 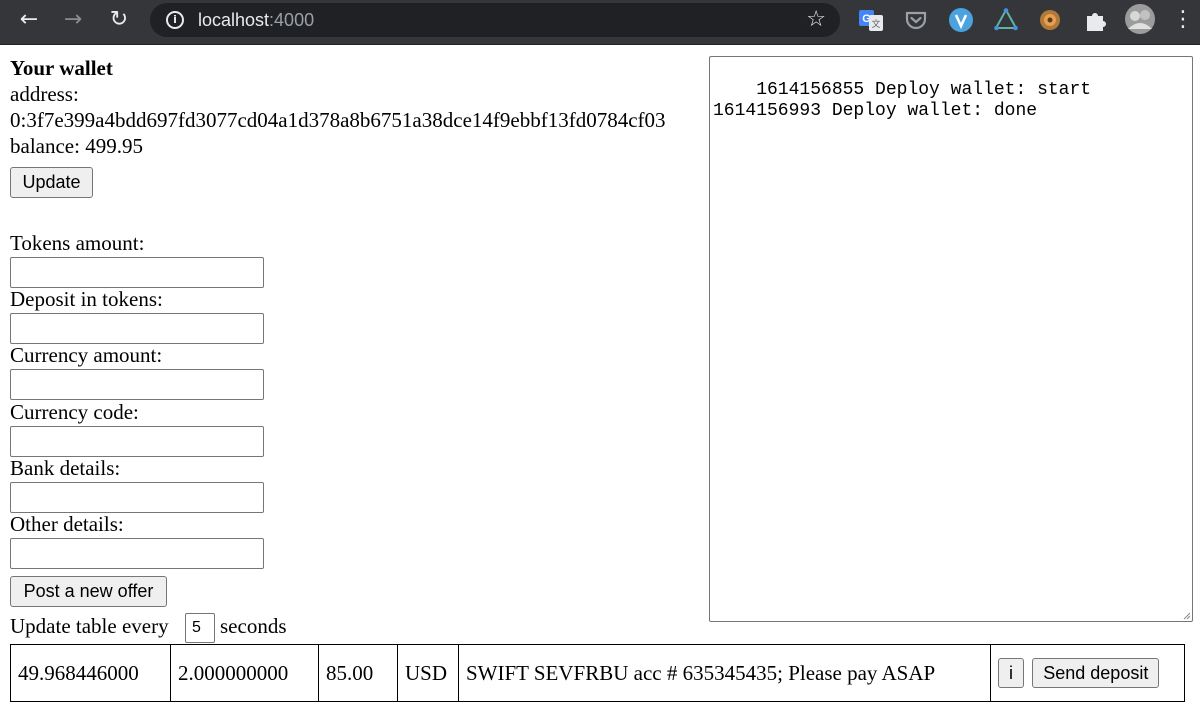 What do you see at coordinates (1140, 19) in the screenshot?
I see `profile-avatar` at bounding box center [1140, 19].